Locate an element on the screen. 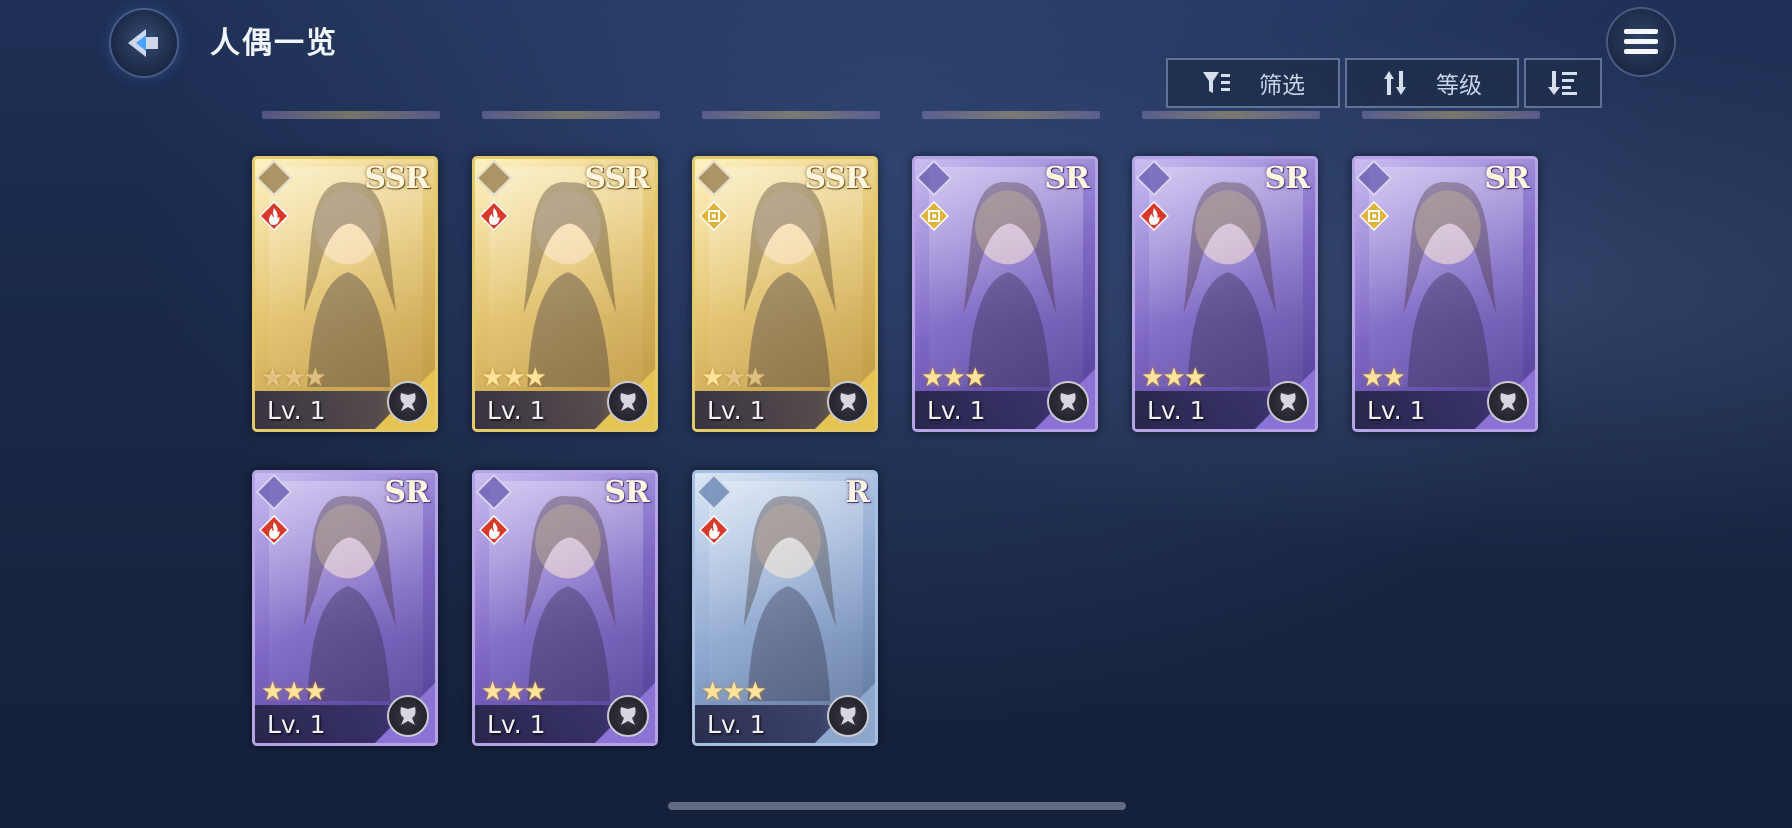  star-rating: ★★ is located at coordinates (1383, 378).